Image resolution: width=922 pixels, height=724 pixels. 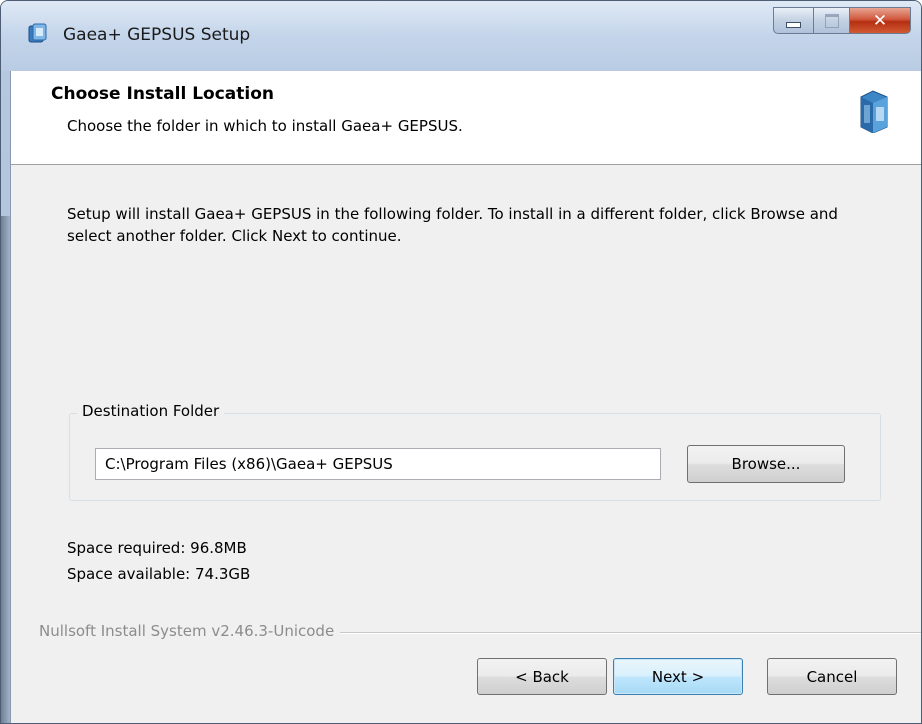 What do you see at coordinates (793, 24) in the screenshot?
I see `minimize-icon` at bounding box center [793, 24].